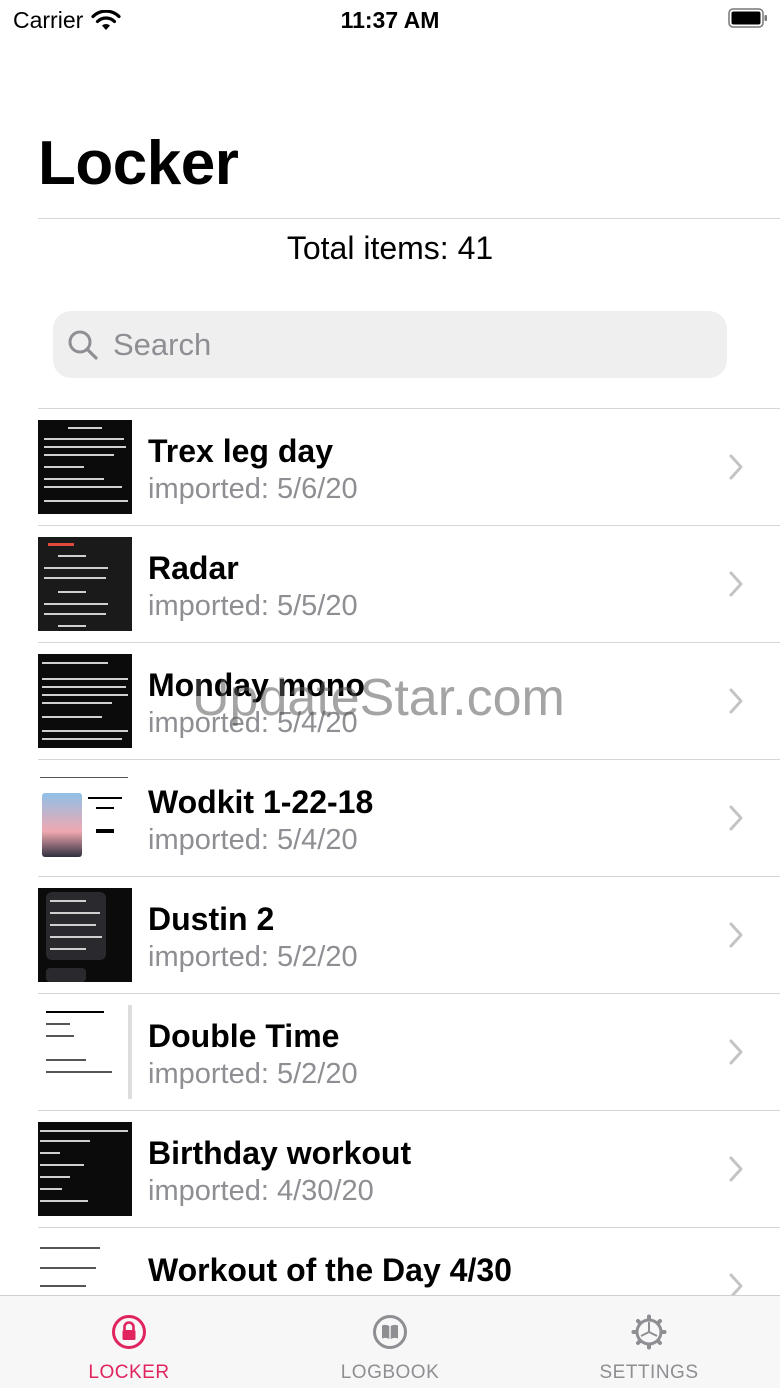 The image size is (780, 1388). I want to click on book-icon, so click(390, 1332).